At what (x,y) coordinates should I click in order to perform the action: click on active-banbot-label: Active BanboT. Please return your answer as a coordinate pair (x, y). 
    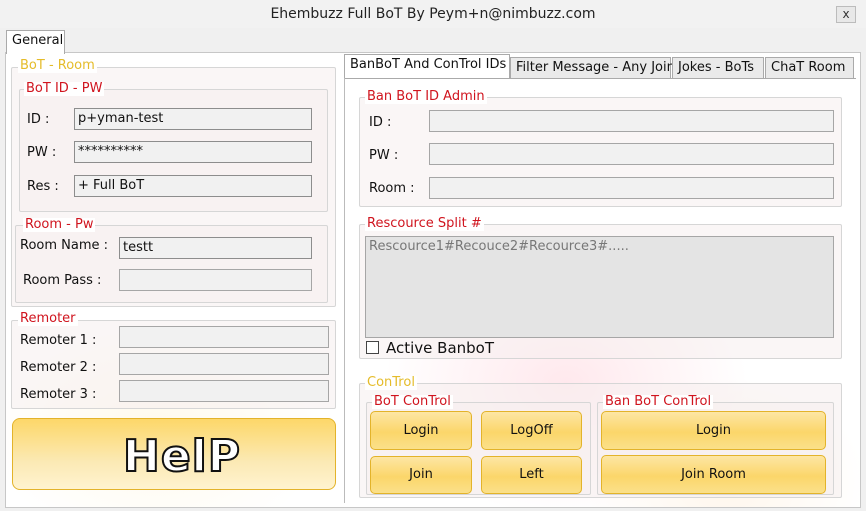
    Looking at the image, I should click on (440, 348).